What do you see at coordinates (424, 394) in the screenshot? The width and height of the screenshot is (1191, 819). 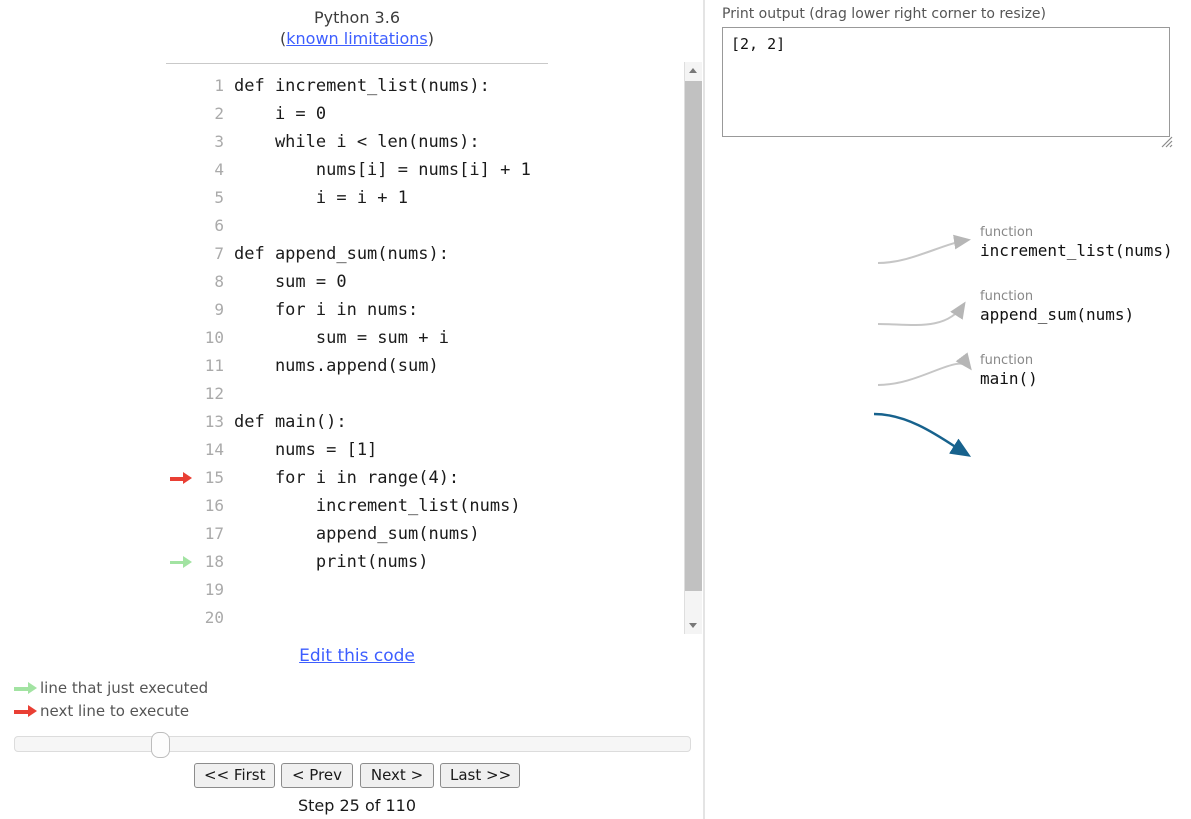 I see `code-line: 12` at bounding box center [424, 394].